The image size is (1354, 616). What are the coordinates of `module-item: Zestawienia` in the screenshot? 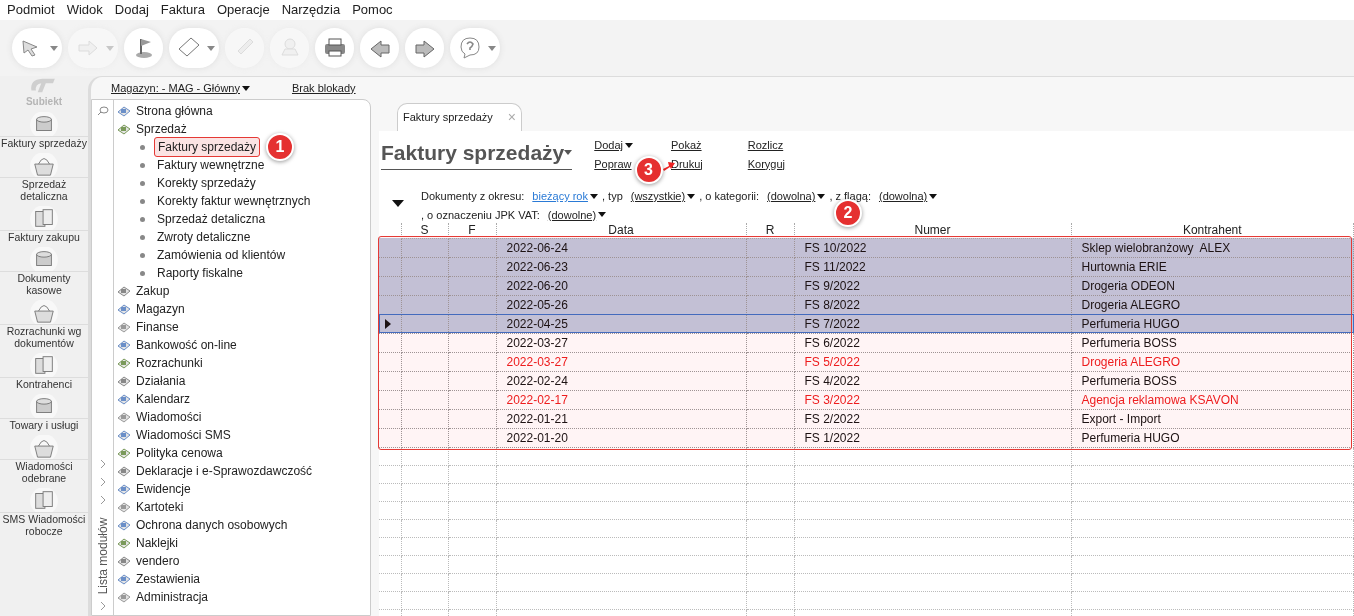 It's located at (242, 579).